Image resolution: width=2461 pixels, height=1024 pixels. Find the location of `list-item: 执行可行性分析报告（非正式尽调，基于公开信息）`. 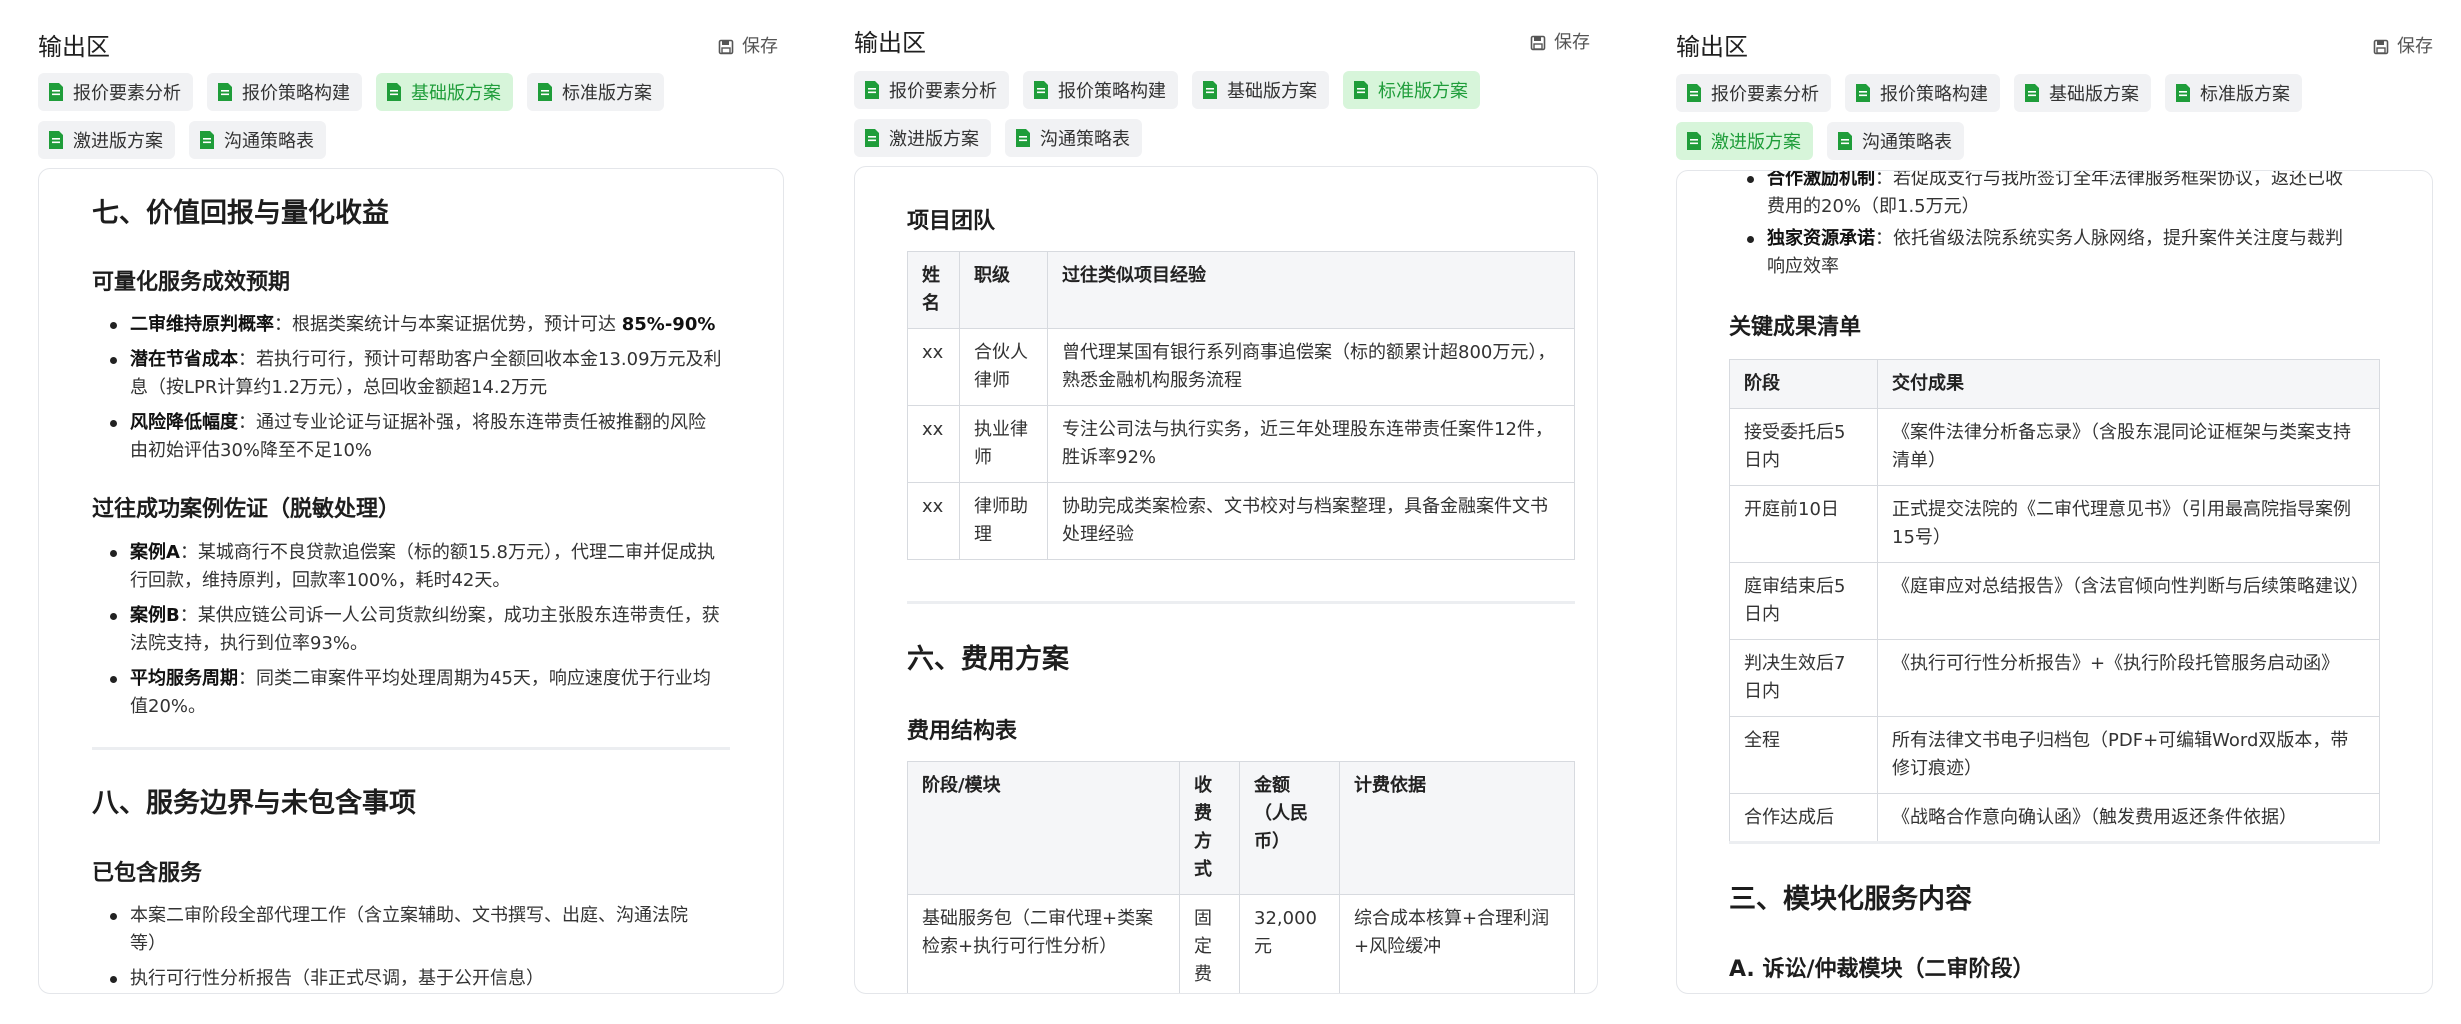

list-item: 执行可行性分析报告（非正式尽调，基于公开信息） is located at coordinates (411, 979).